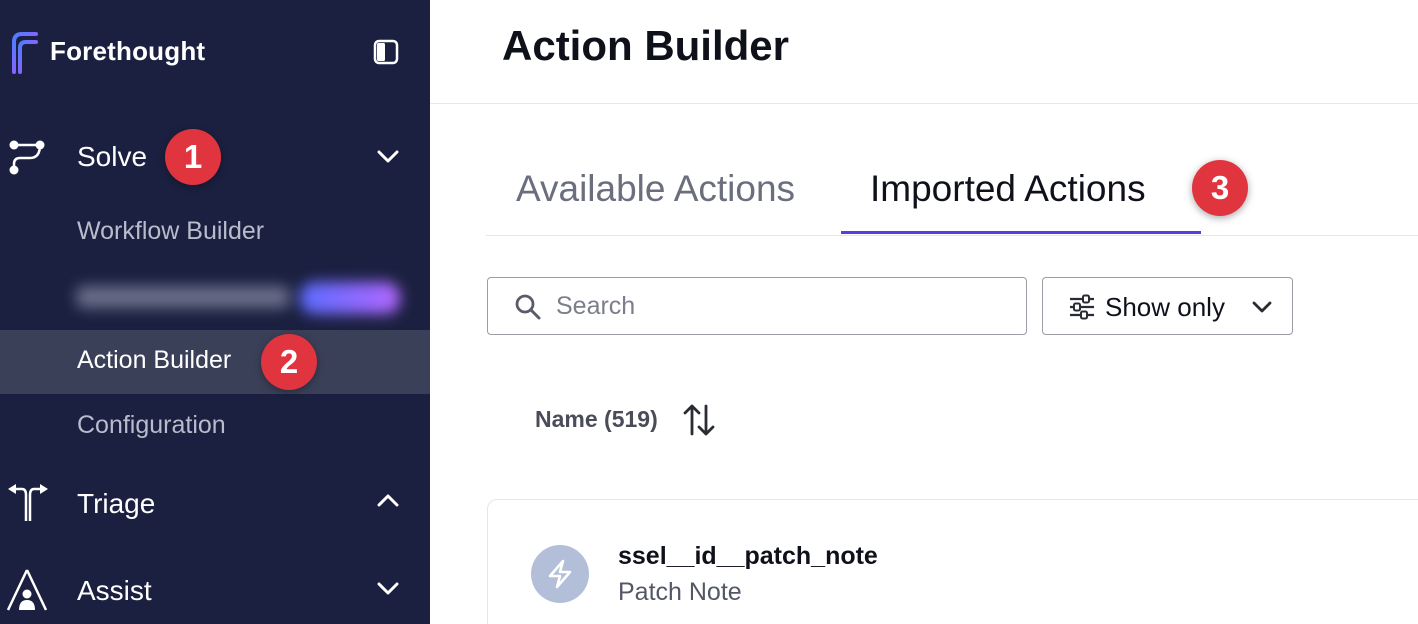 This screenshot has height=624, width=1418. I want to click on tab-imported-actions: Imported Actions, so click(1008, 189).